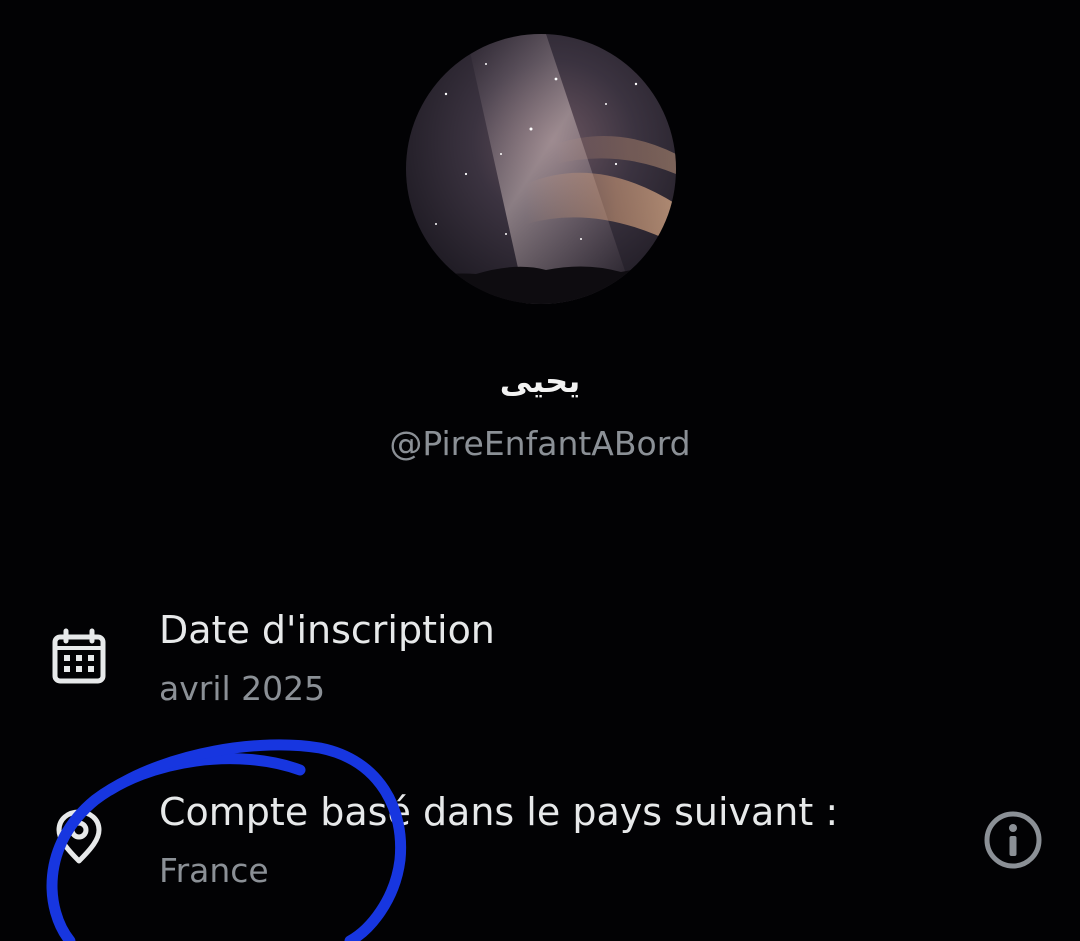 The height and width of the screenshot is (941, 1080). Describe the element at coordinates (327, 630) in the screenshot. I see `join-date-label: Date d'inscription` at that location.